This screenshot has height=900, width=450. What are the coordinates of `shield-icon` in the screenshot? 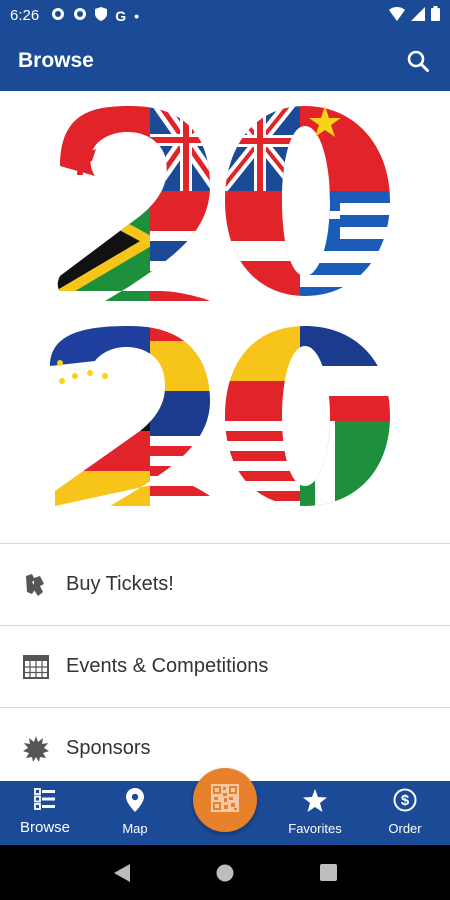 It's located at (101, 15).